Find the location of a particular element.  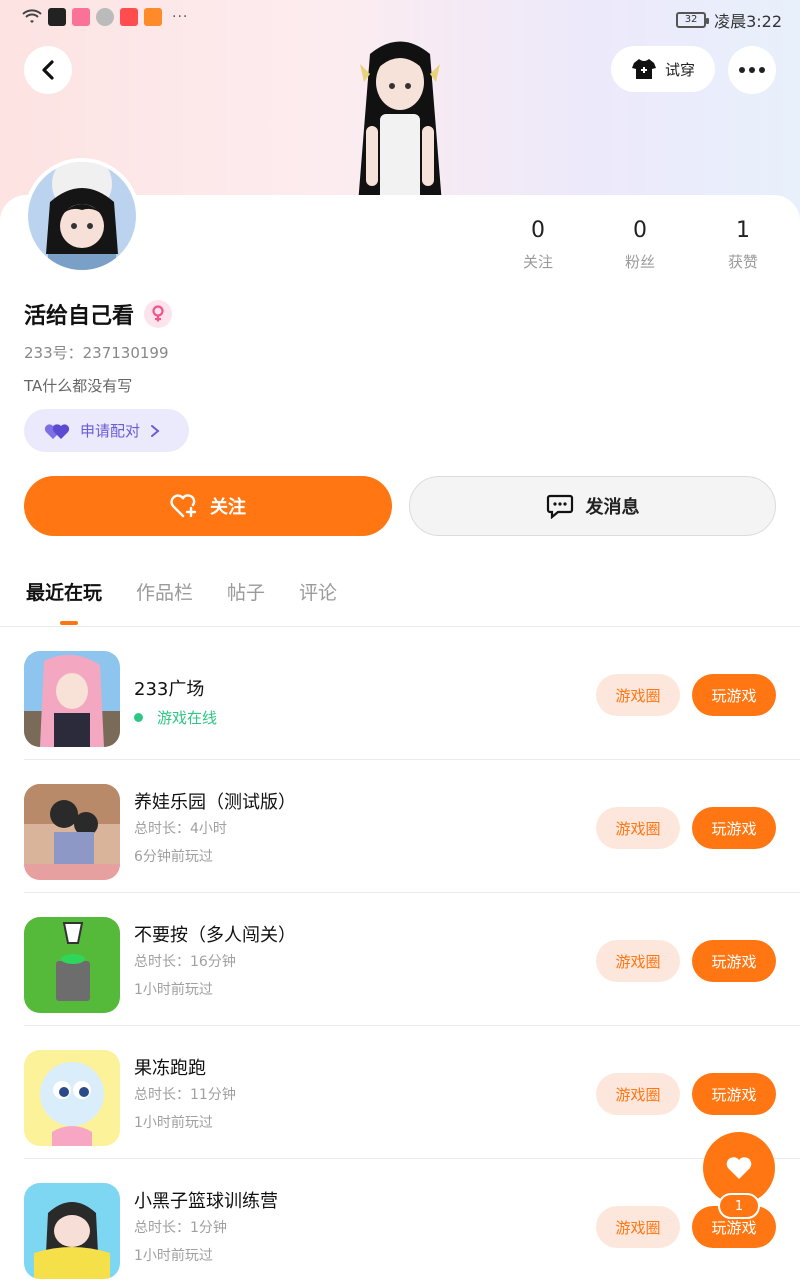

try-on-button: 试穿 is located at coordinates (663, 69).